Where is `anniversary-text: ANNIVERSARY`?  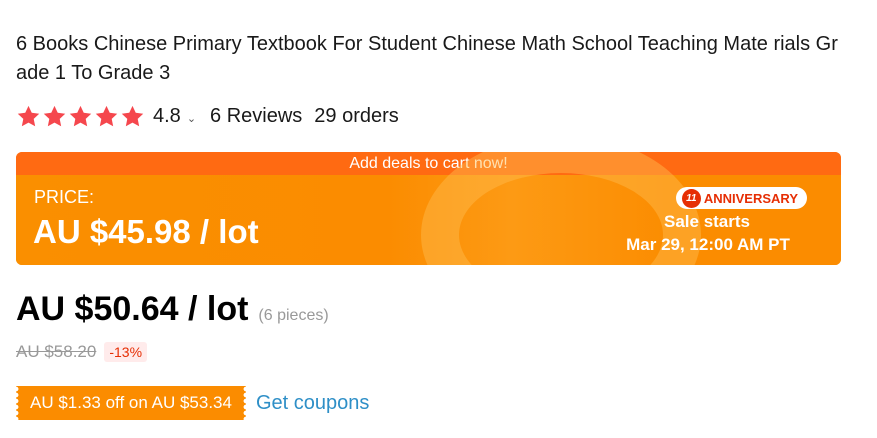
anniversary-text: ANNIVERSARY is located at coordinates (750, 198).